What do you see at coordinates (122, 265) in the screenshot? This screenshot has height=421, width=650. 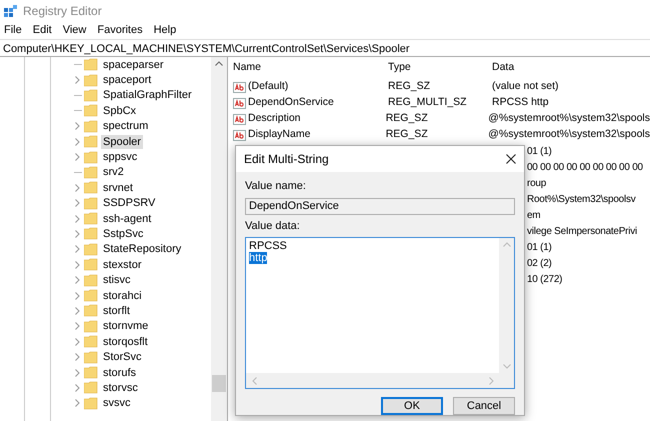 I see `tree-item: stexstor` at bounding box center [122, 265].